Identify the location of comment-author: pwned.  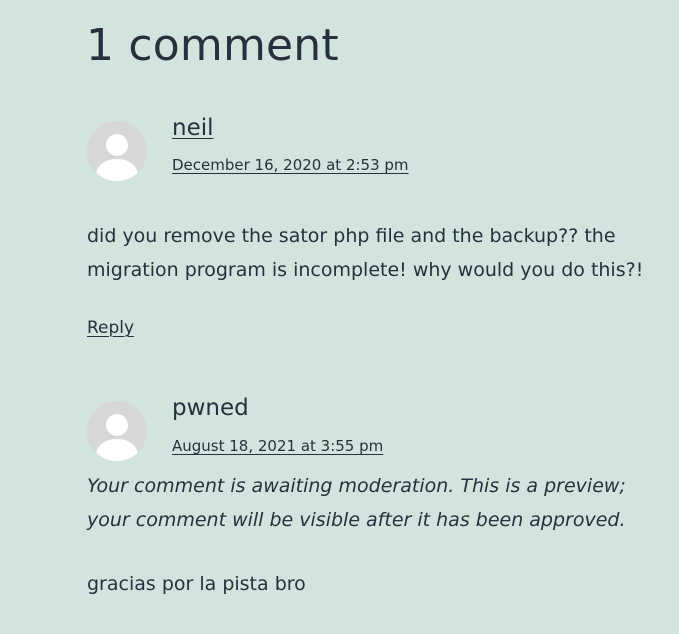
(210, 408).